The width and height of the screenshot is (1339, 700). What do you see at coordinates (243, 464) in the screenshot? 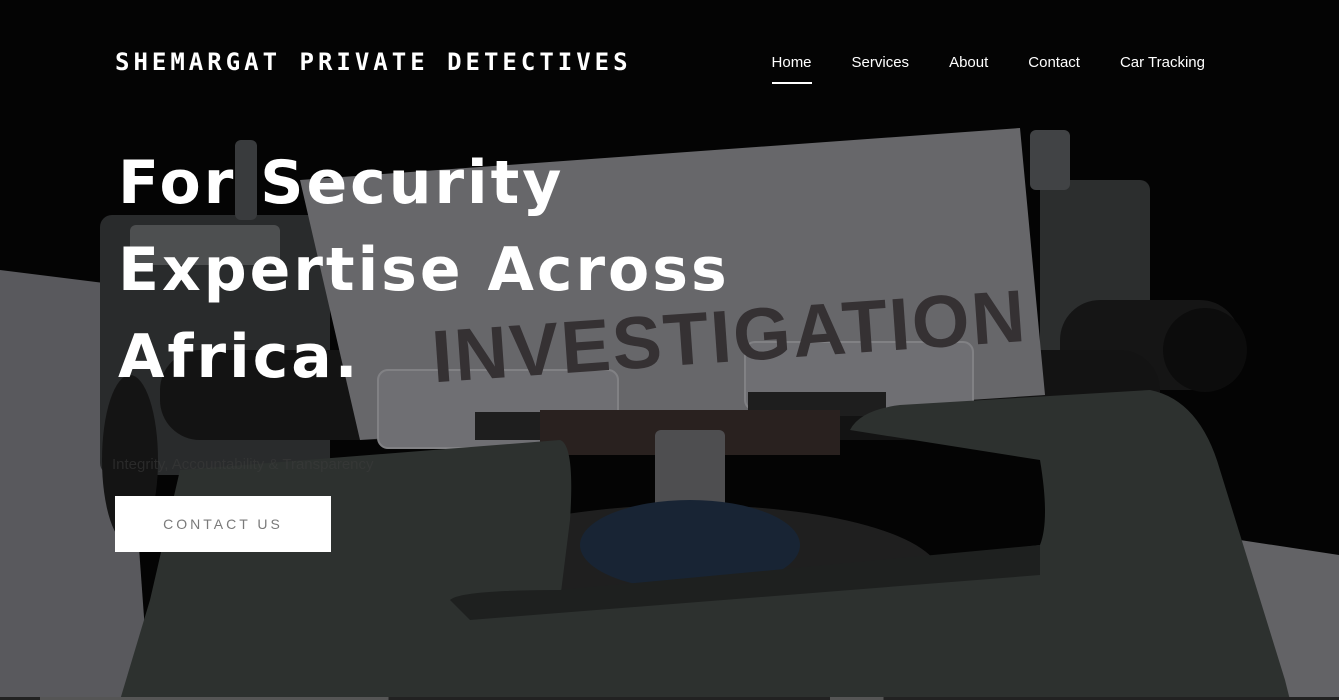
I see `hero-tagline: Integrity, Accountability & Transparency` at bounding box center [243, 464].